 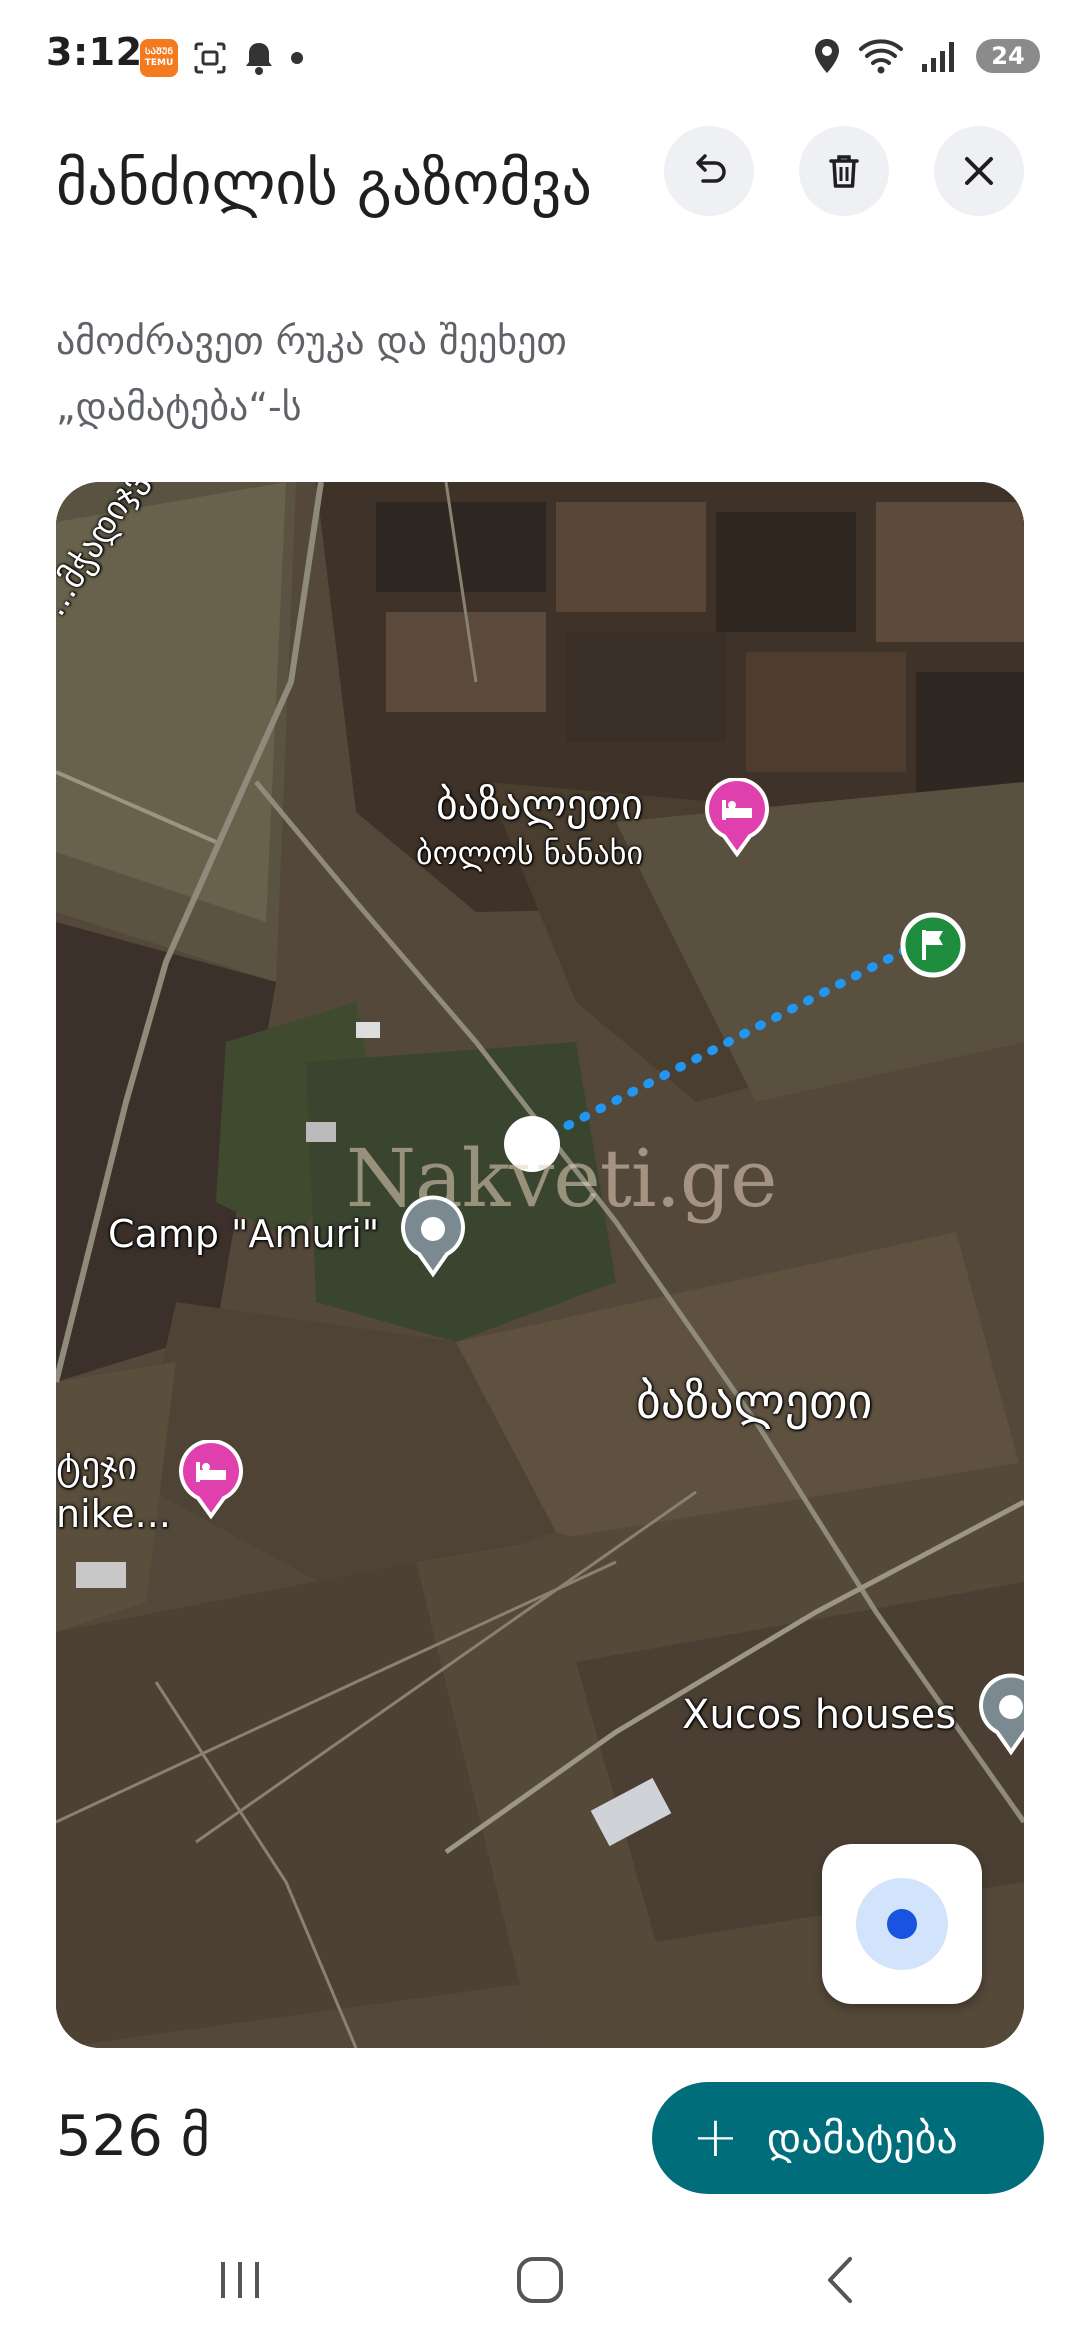 What do you see at coordinates (530, 853) in the screenshot?
I see `map-label-recently-viewed: ბოლოს ნანახი` at bounding box center [530, 853].